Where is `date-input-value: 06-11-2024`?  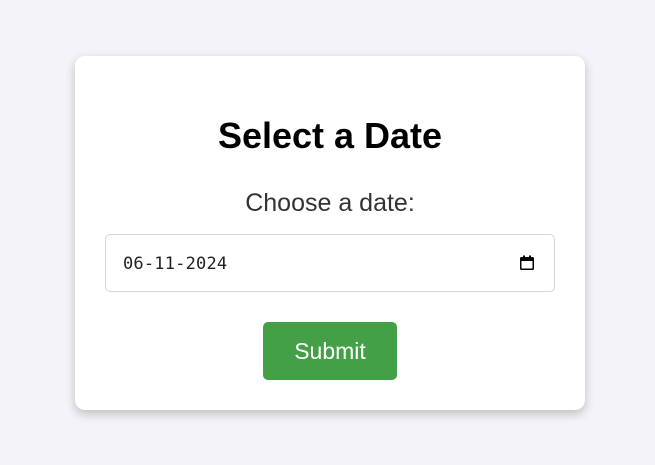 date-input-value: 06-11-2024 is located at coordinates (175, 264).